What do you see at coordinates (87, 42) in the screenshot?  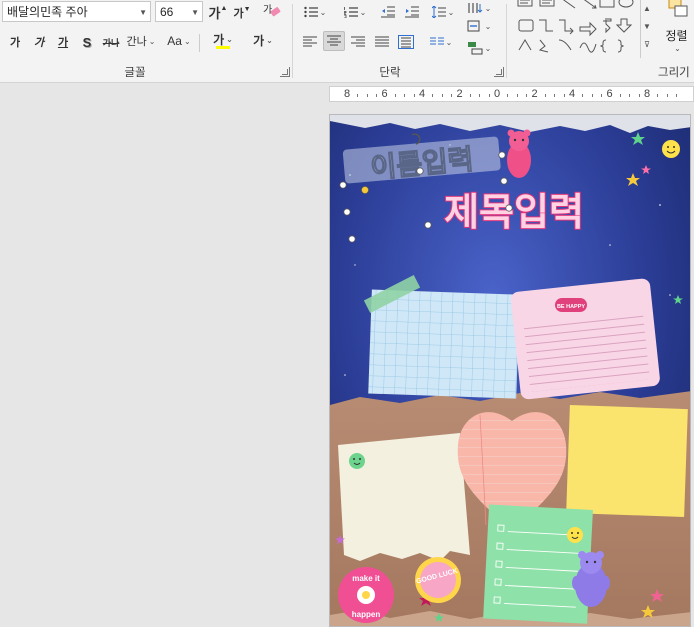 I see `shadow-button: S` at bounding box center [87, 42].